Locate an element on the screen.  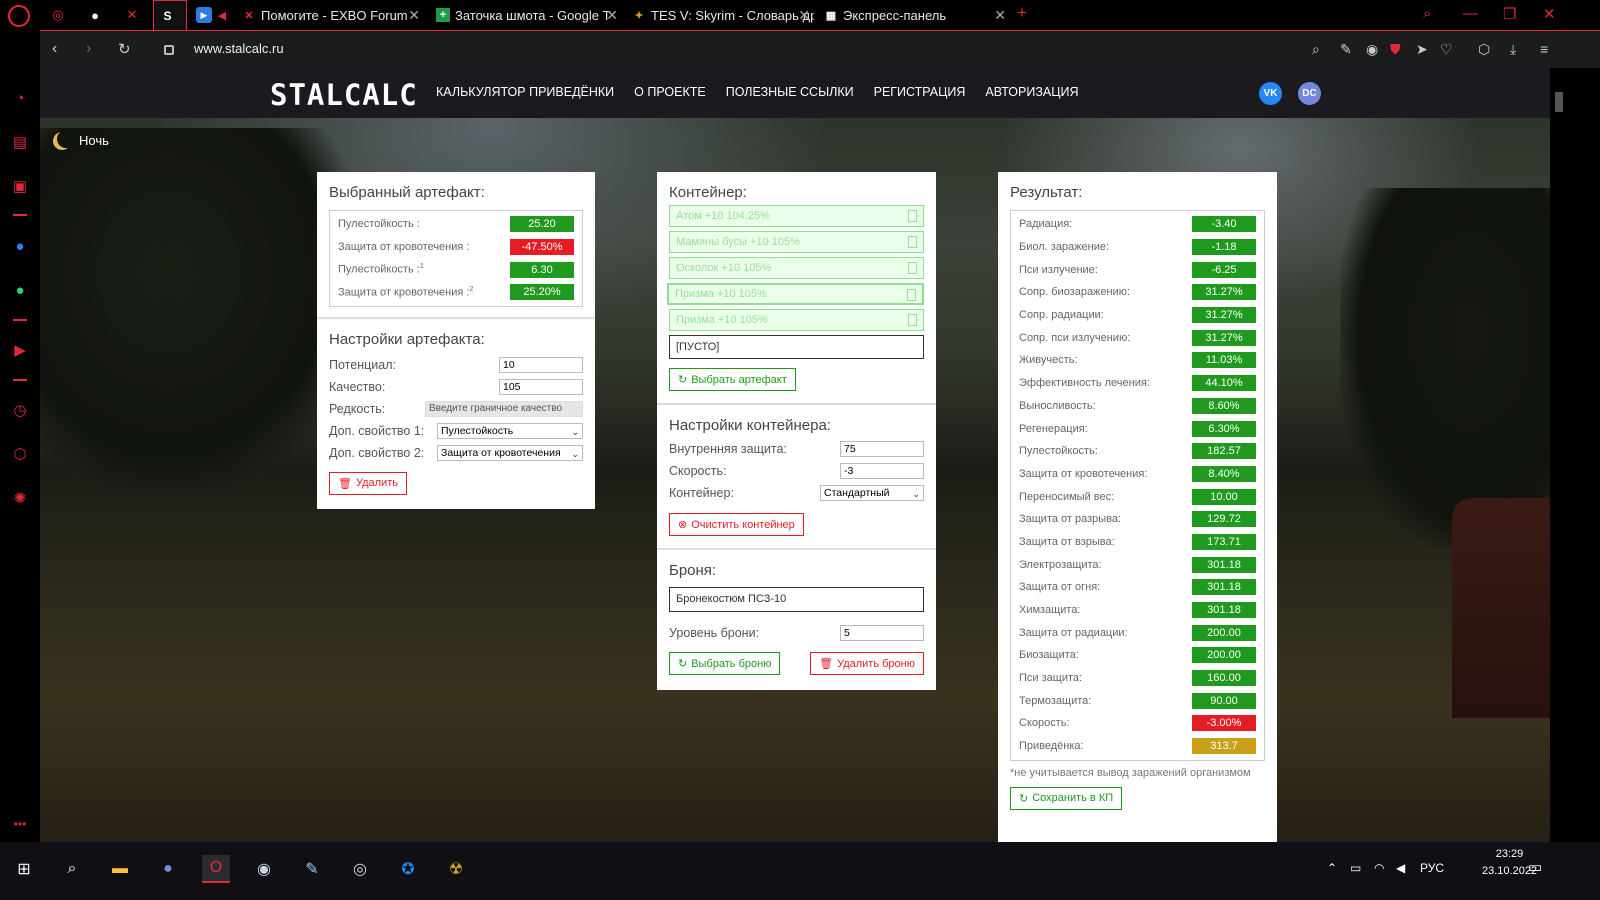
camera-icon: ◉ is located at coordinates (1372, 49).